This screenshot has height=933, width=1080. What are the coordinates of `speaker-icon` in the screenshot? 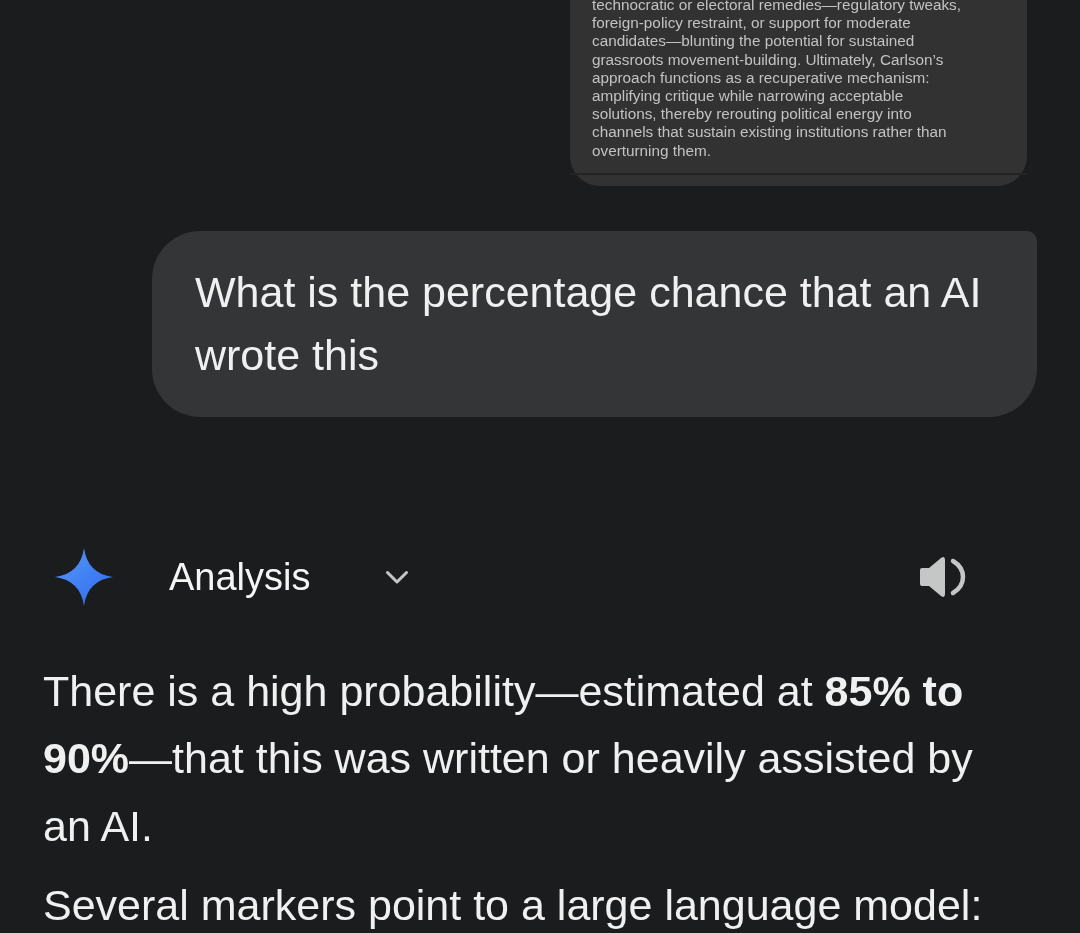 It's located at (942, 576).